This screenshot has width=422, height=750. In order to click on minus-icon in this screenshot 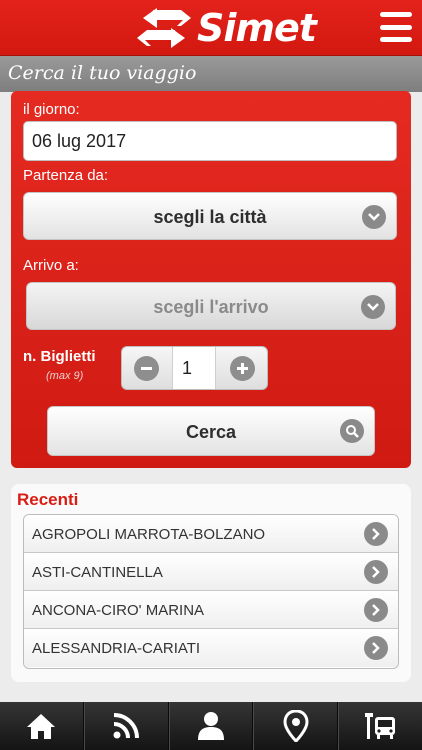, I will do `click(146, 368)`.